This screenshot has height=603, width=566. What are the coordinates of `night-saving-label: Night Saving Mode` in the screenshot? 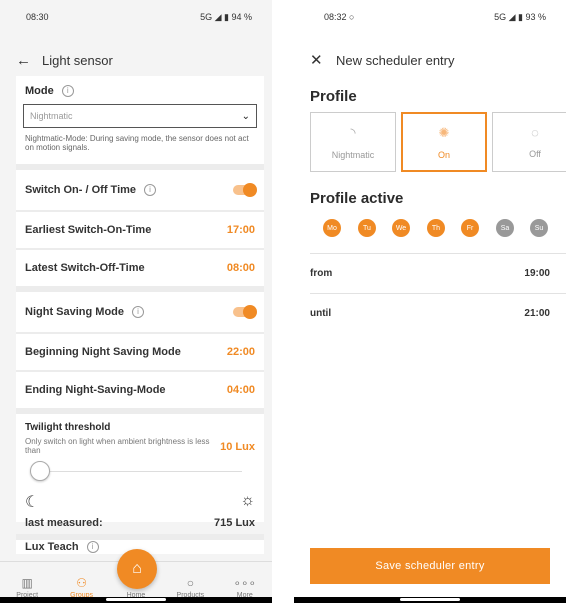 It's located at (74, 311).